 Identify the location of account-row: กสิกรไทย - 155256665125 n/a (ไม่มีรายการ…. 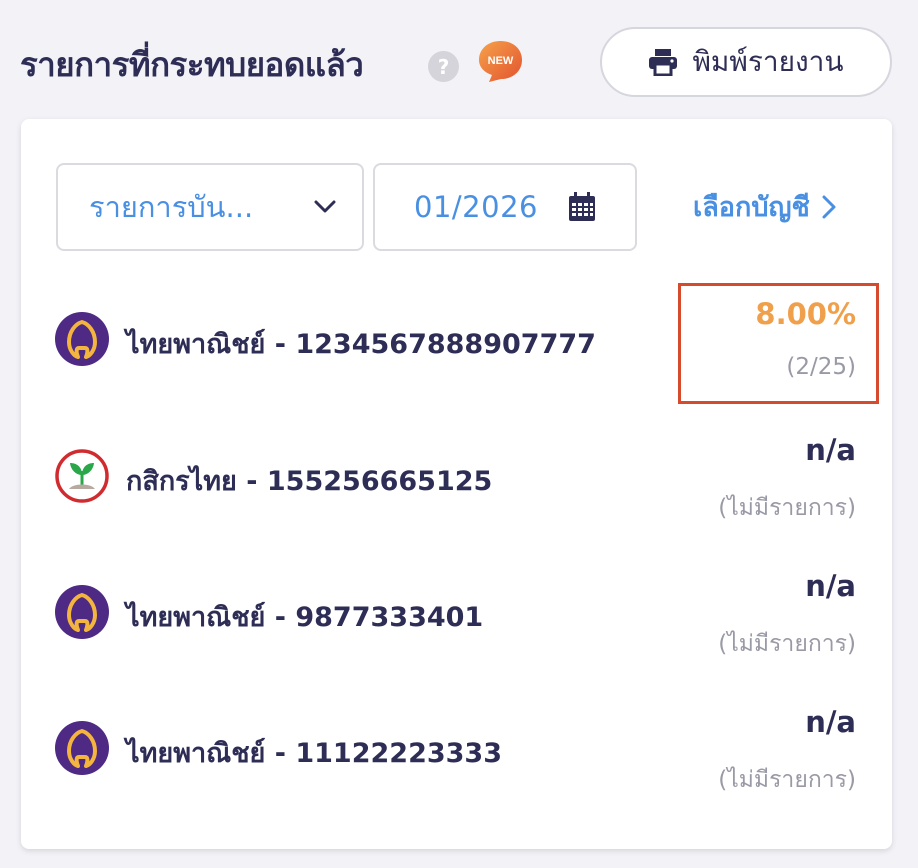
(456, 477).